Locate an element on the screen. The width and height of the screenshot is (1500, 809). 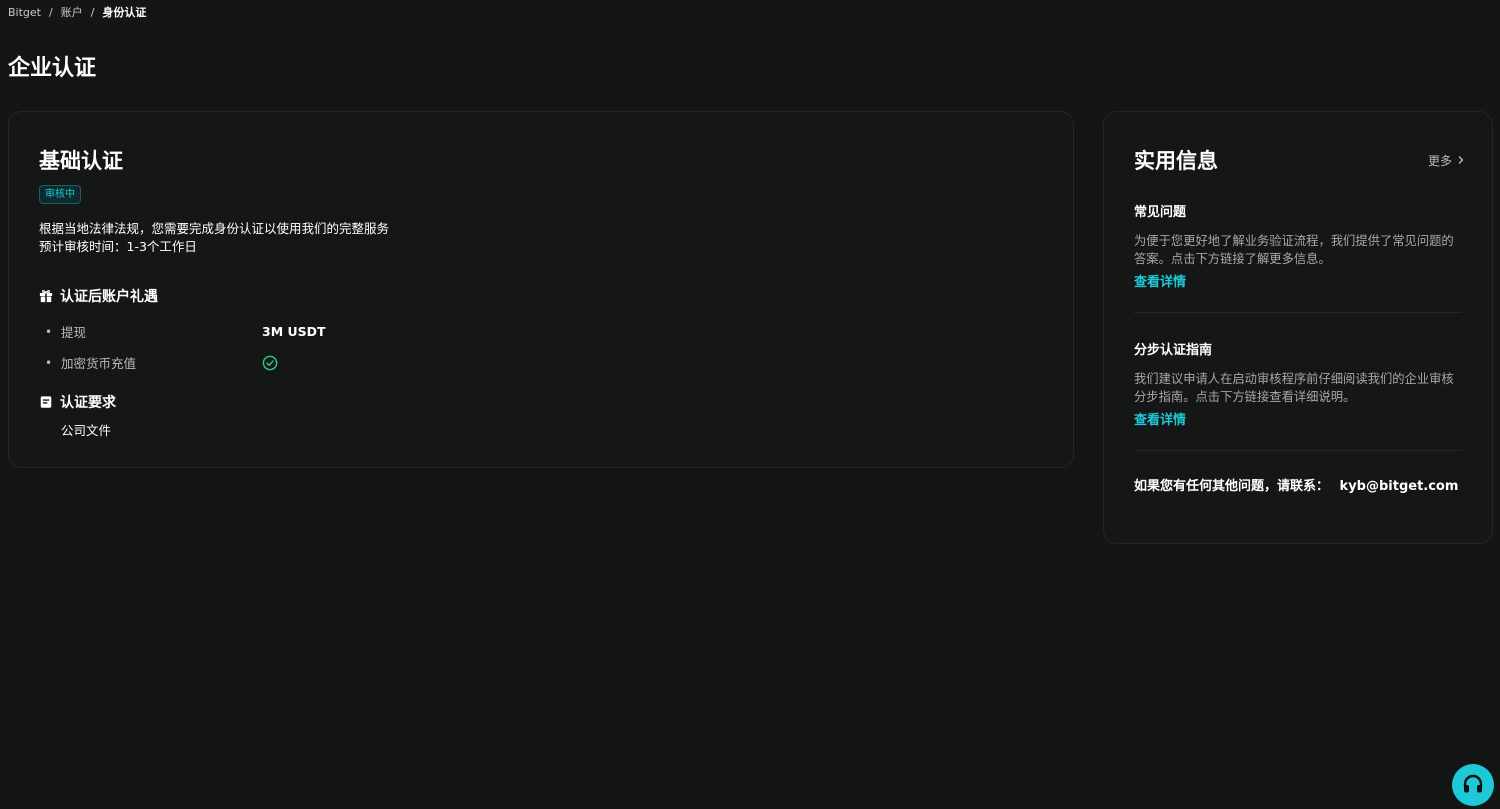
breadcrumb-account: 账户 is located at coordinates (72, 12).